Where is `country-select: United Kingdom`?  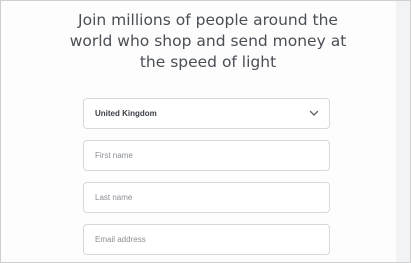 country-select: United Kingdom is located at coordinates (206, 113).